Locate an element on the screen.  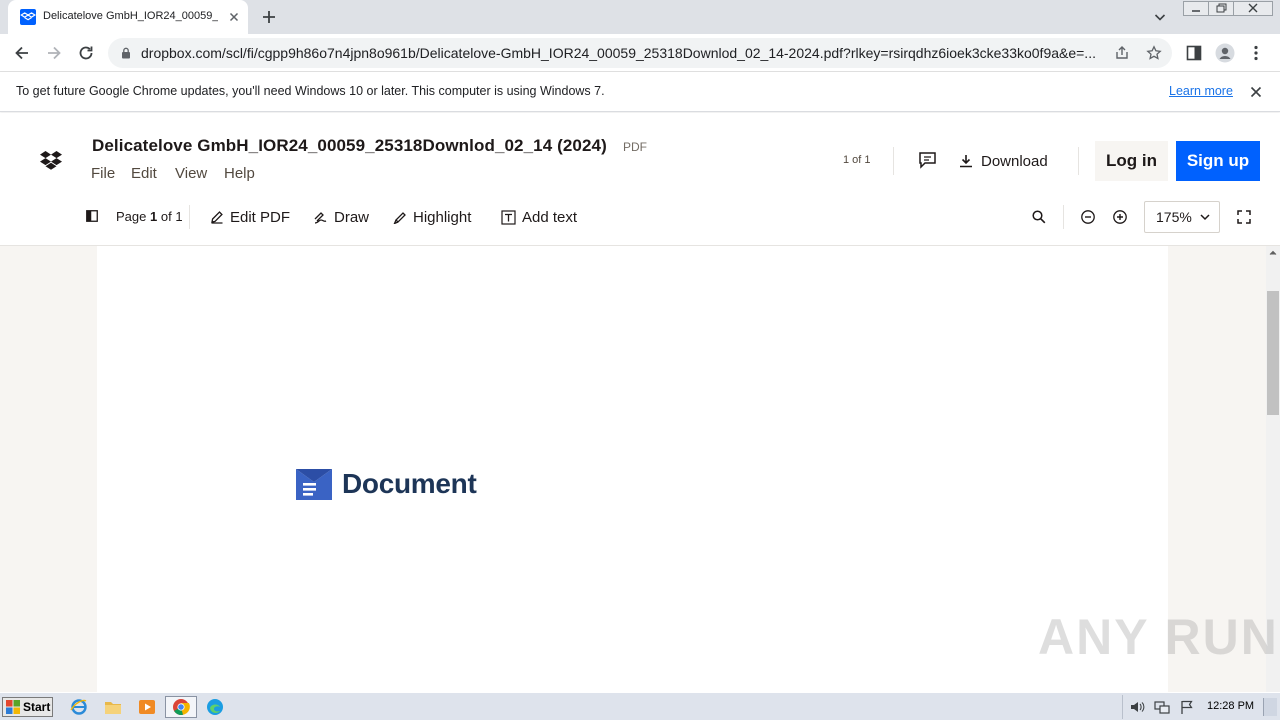
more-menu-icon is located at coordinates (1256, 53).